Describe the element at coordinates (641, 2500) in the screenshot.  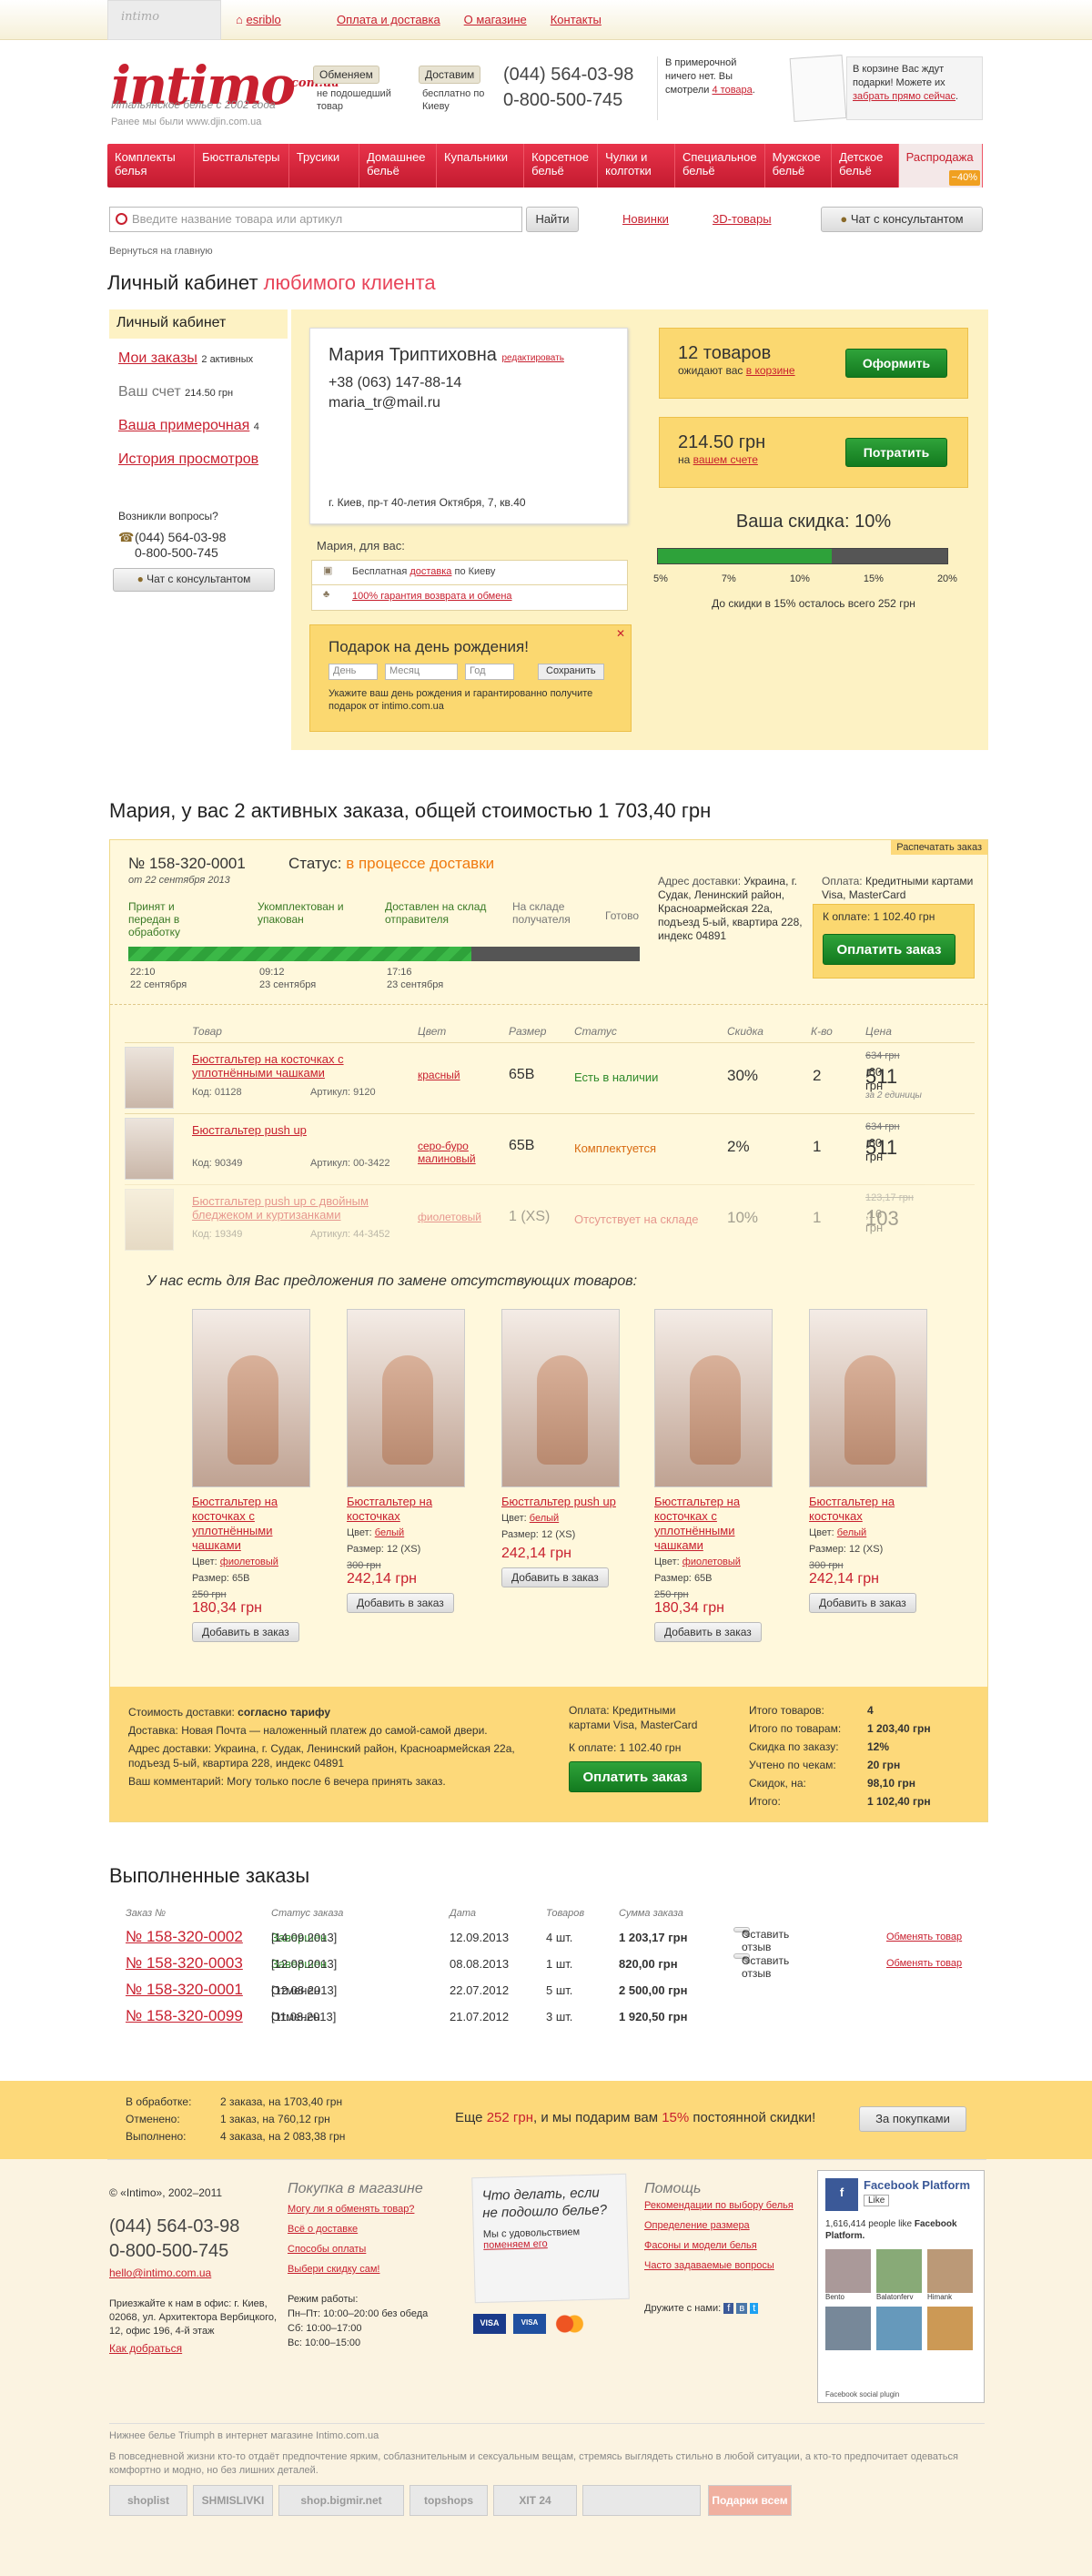
I see `badge-partner` at that location.